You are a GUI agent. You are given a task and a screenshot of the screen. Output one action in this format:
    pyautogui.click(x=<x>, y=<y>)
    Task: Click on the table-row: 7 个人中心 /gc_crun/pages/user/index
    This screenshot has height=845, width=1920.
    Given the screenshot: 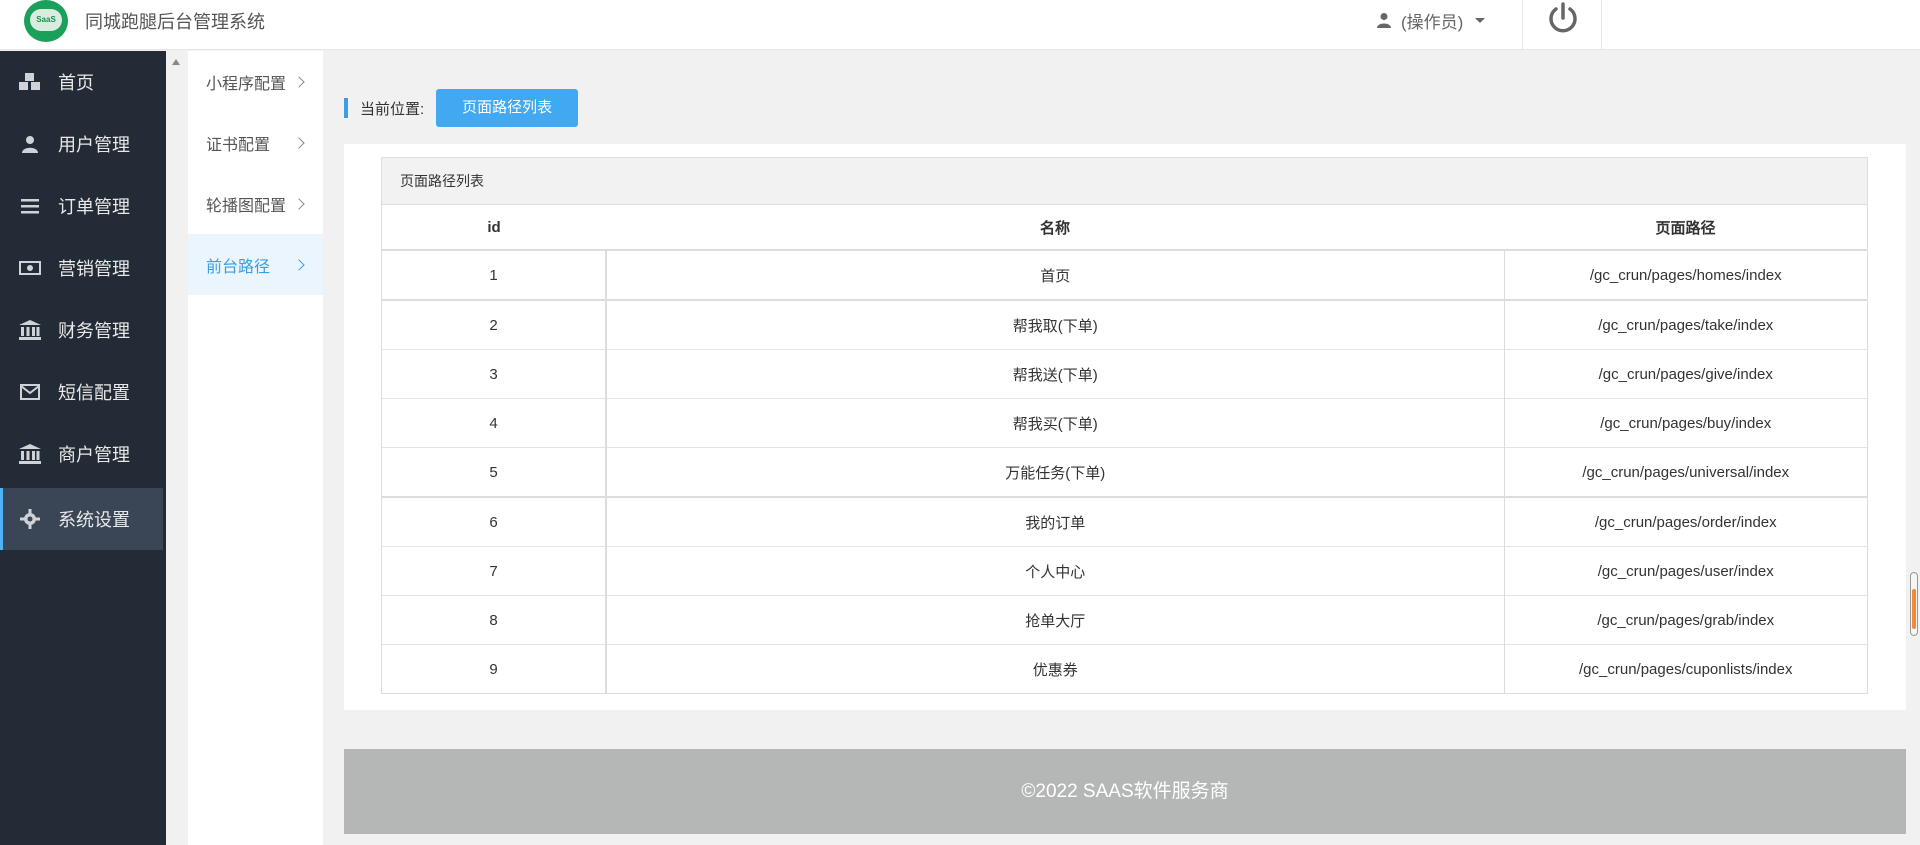 What is the action you would take?
    pyautogui.click(x=1124, y=571)
    